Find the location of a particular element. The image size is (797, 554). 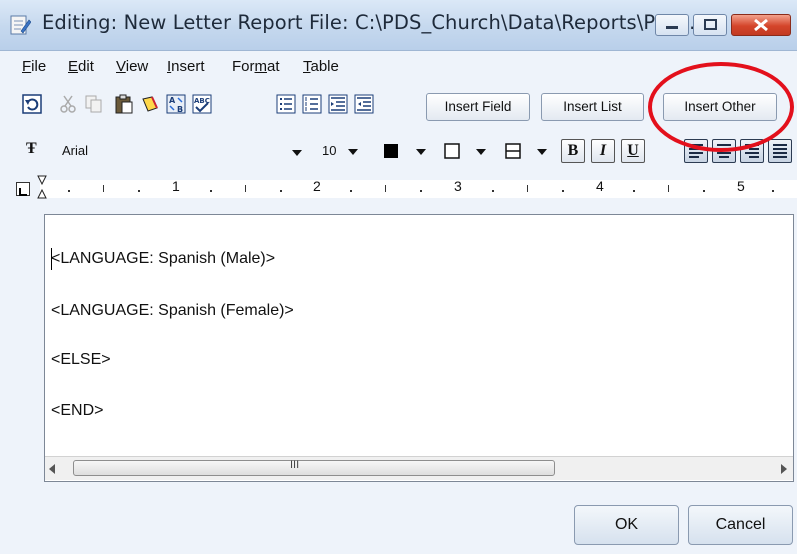

minimize-icon is located at coordinates (672, 27).